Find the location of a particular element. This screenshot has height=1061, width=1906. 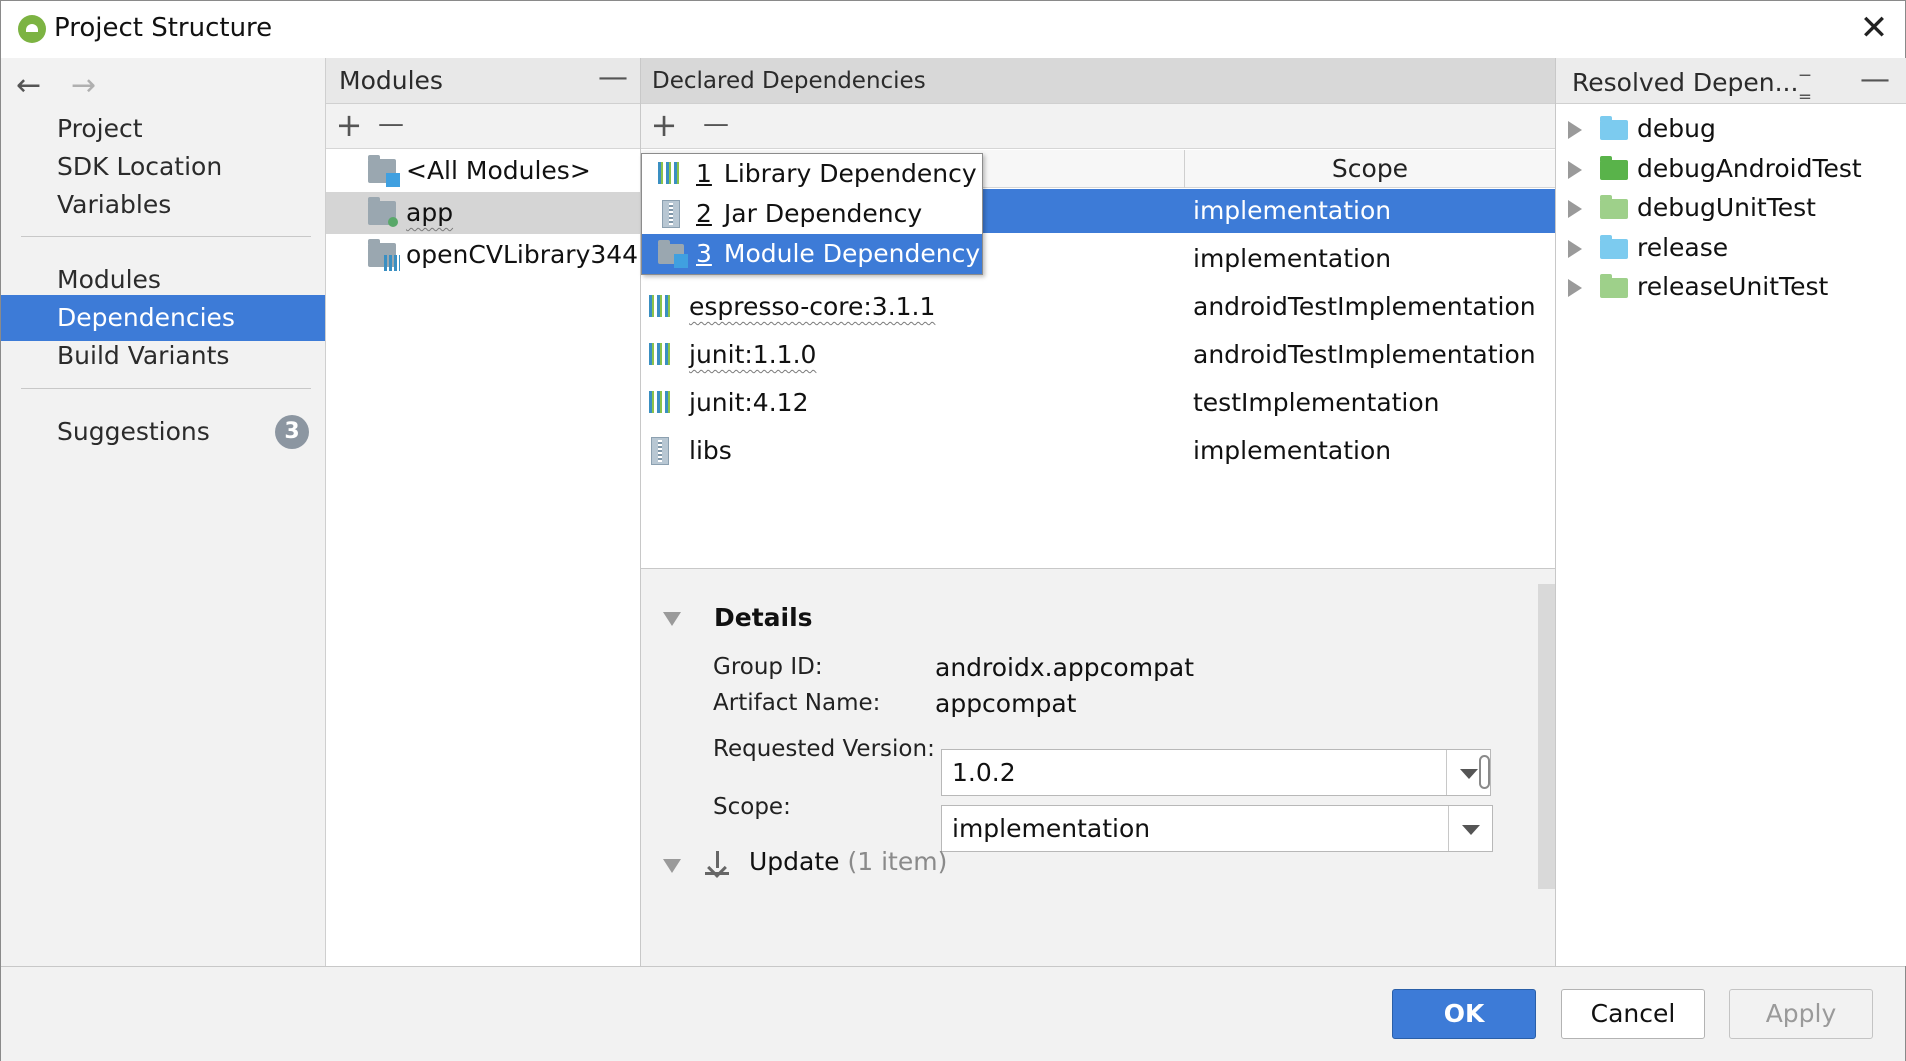

menu-item-jar-dependency: 2 Jar Dependency is located at coordinates (812, 214).